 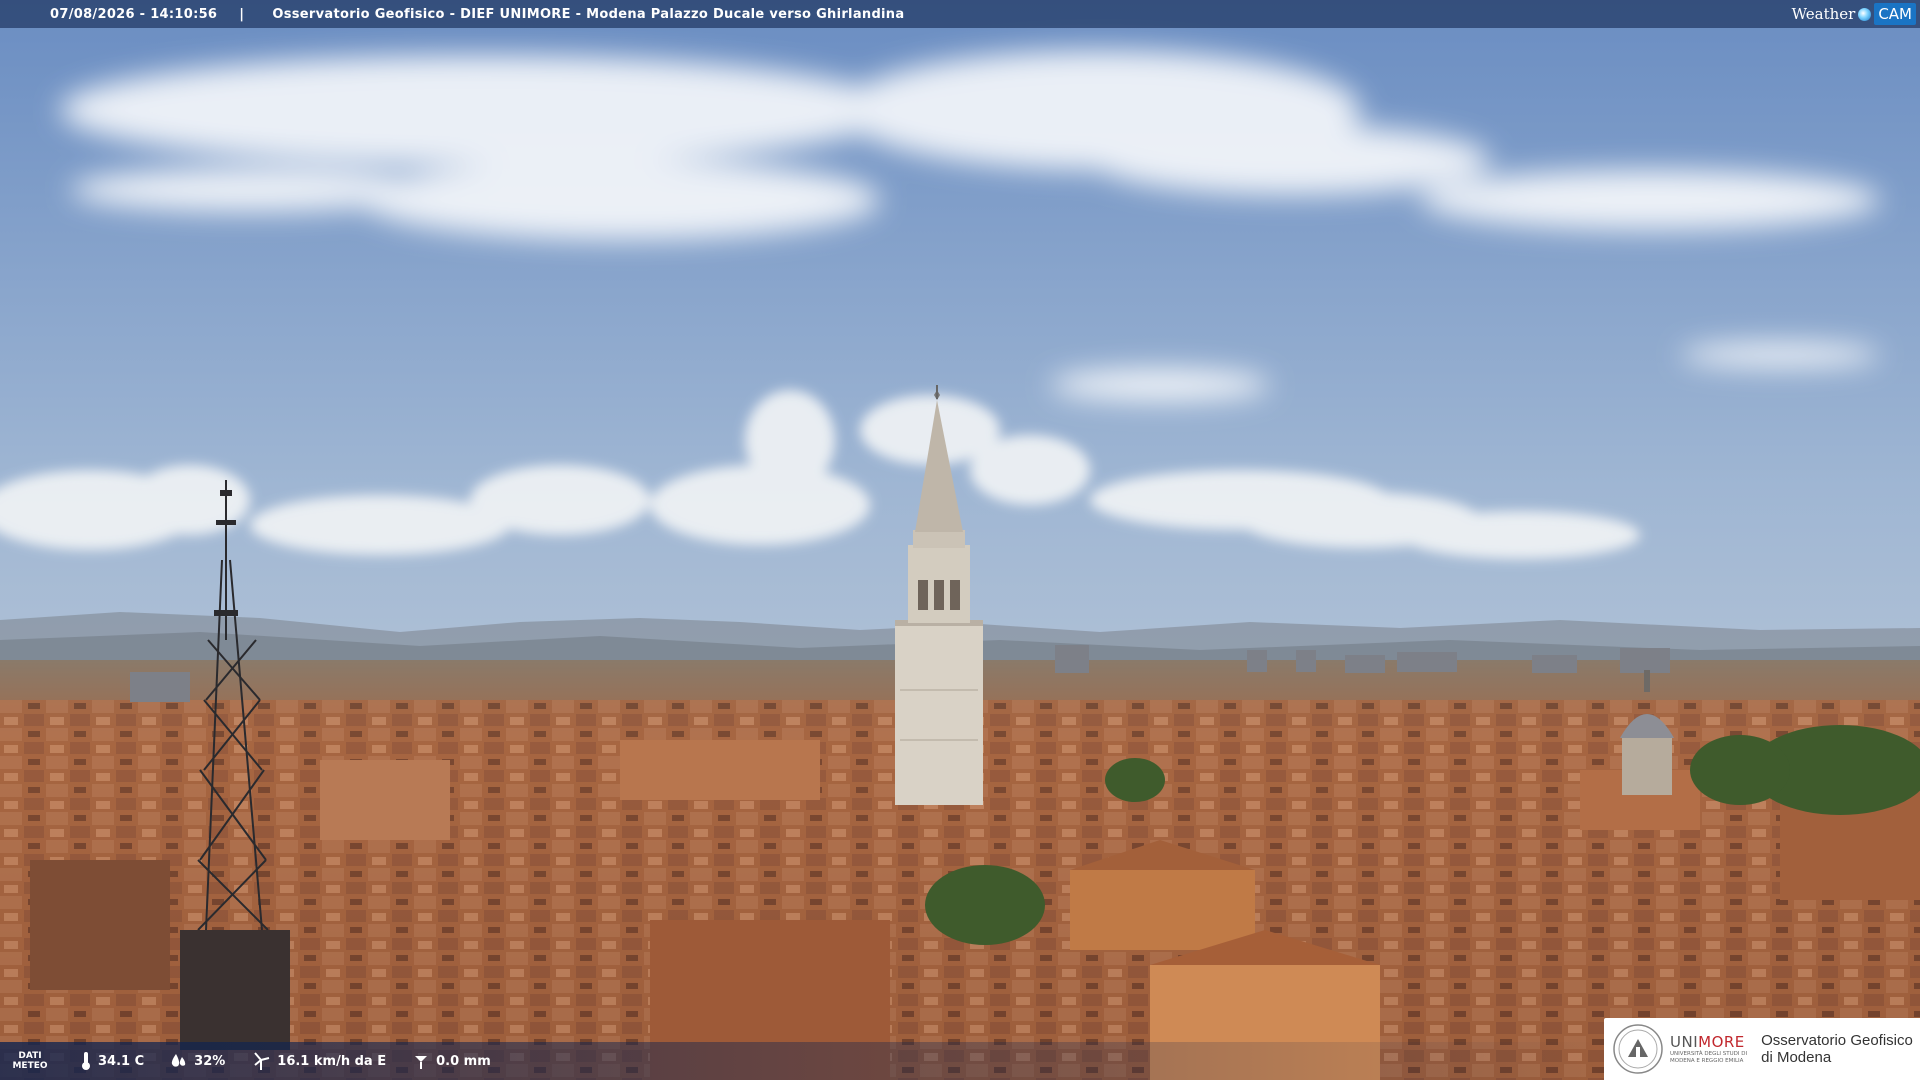 What do you see at coordinates (178, 1060) in the screenshot?
I see `humidity-drop-icon` at bounding box center [178, 1060].